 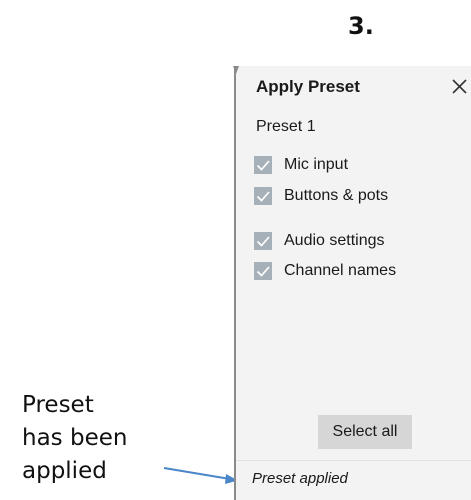 I want to click on close-button, so click(x=460, y=87).